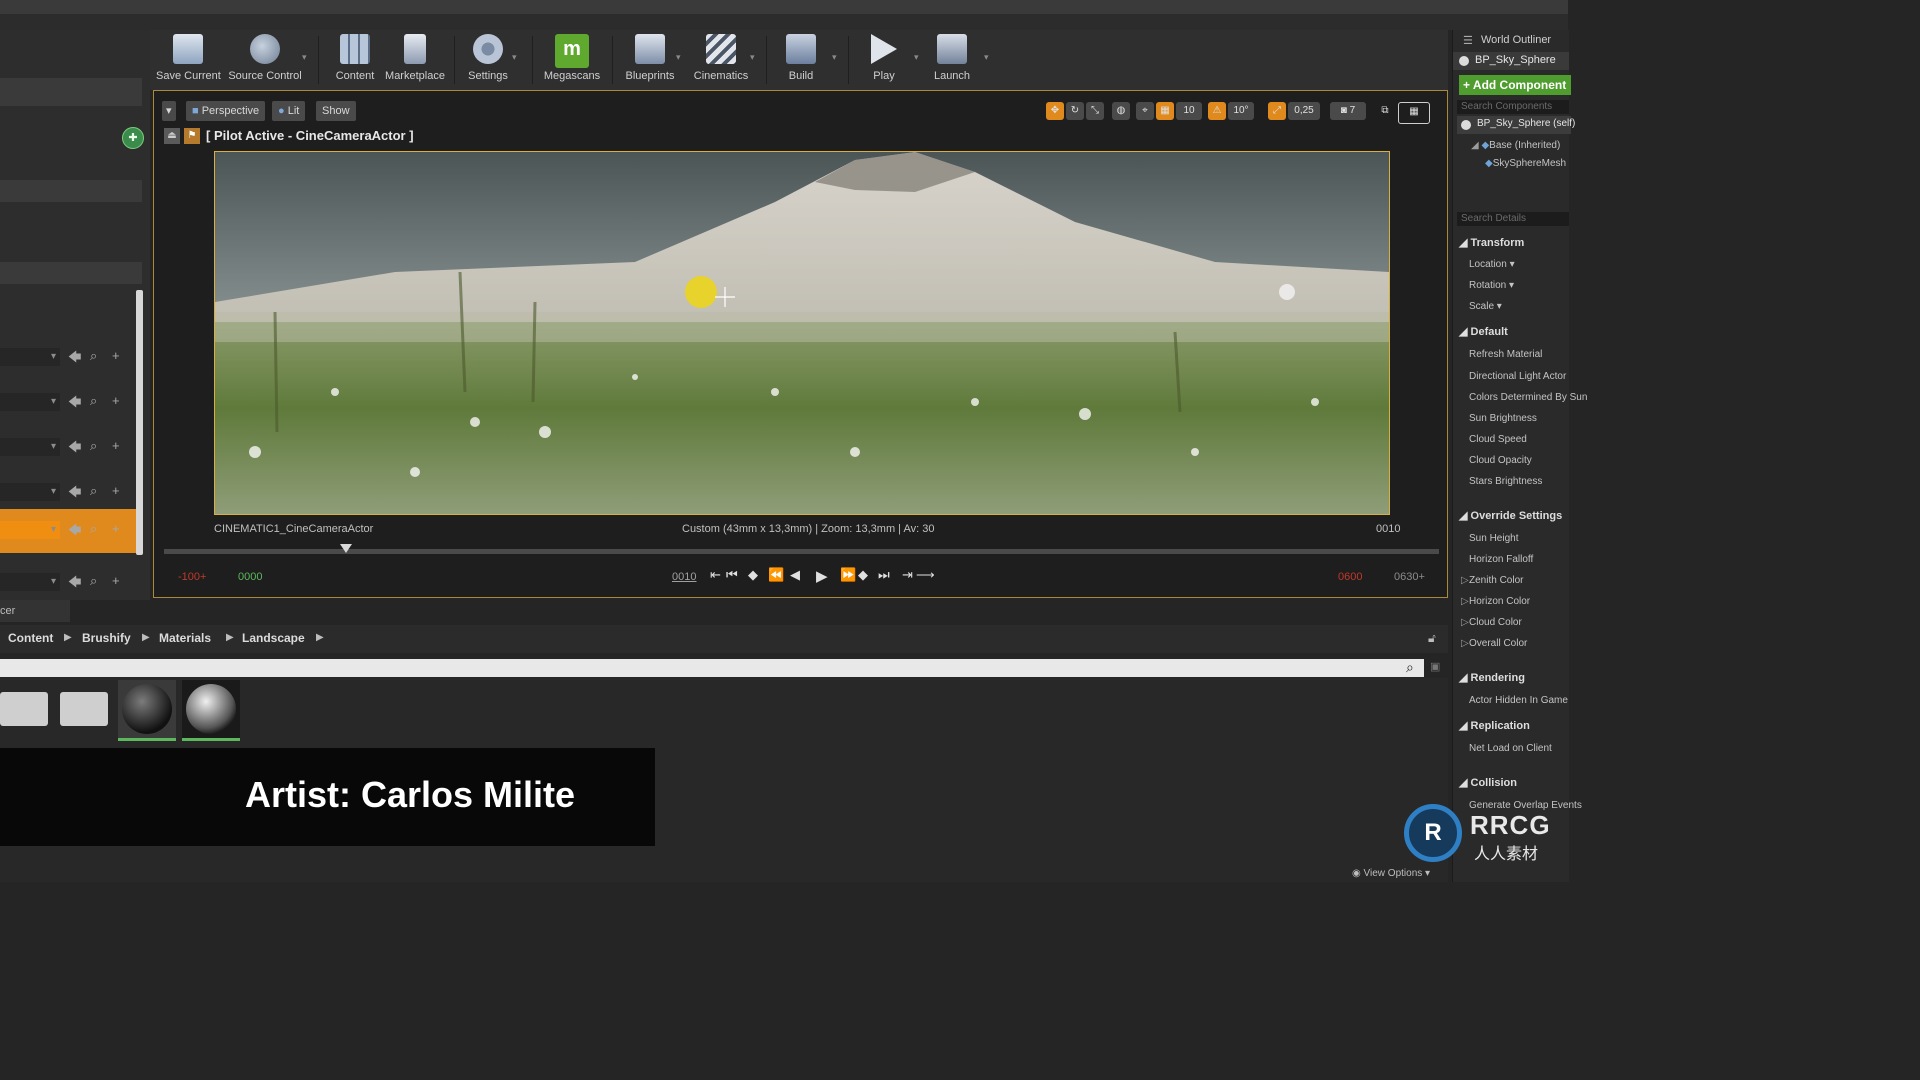 This screenshot has width=1920, height=1080. I want to click on section-transform: ◢ Transform, so click(1491, 242).